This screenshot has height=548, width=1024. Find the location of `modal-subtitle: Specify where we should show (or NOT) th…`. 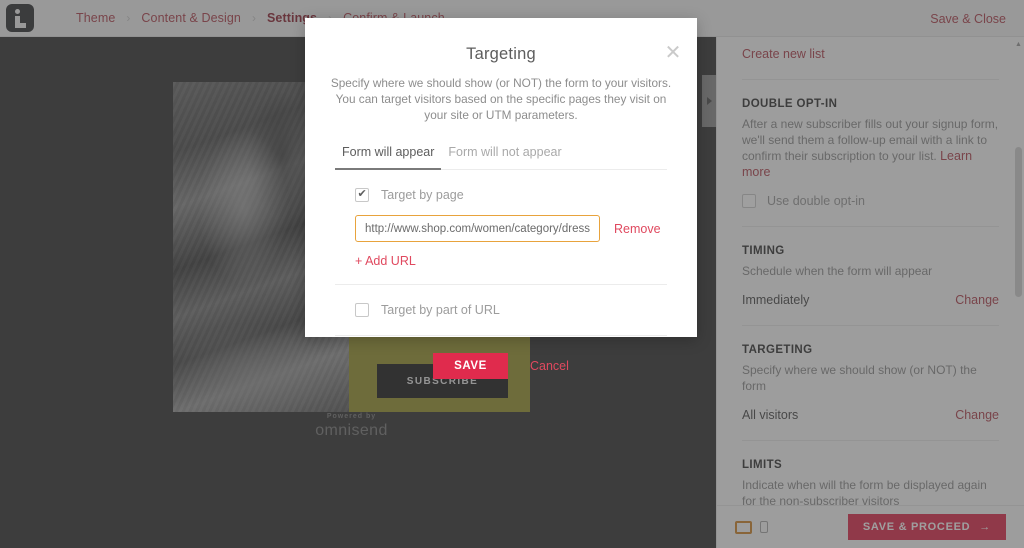

modal-subtitle: Specify where we should show (or NOT) th… is located at coordinates (501, 99).